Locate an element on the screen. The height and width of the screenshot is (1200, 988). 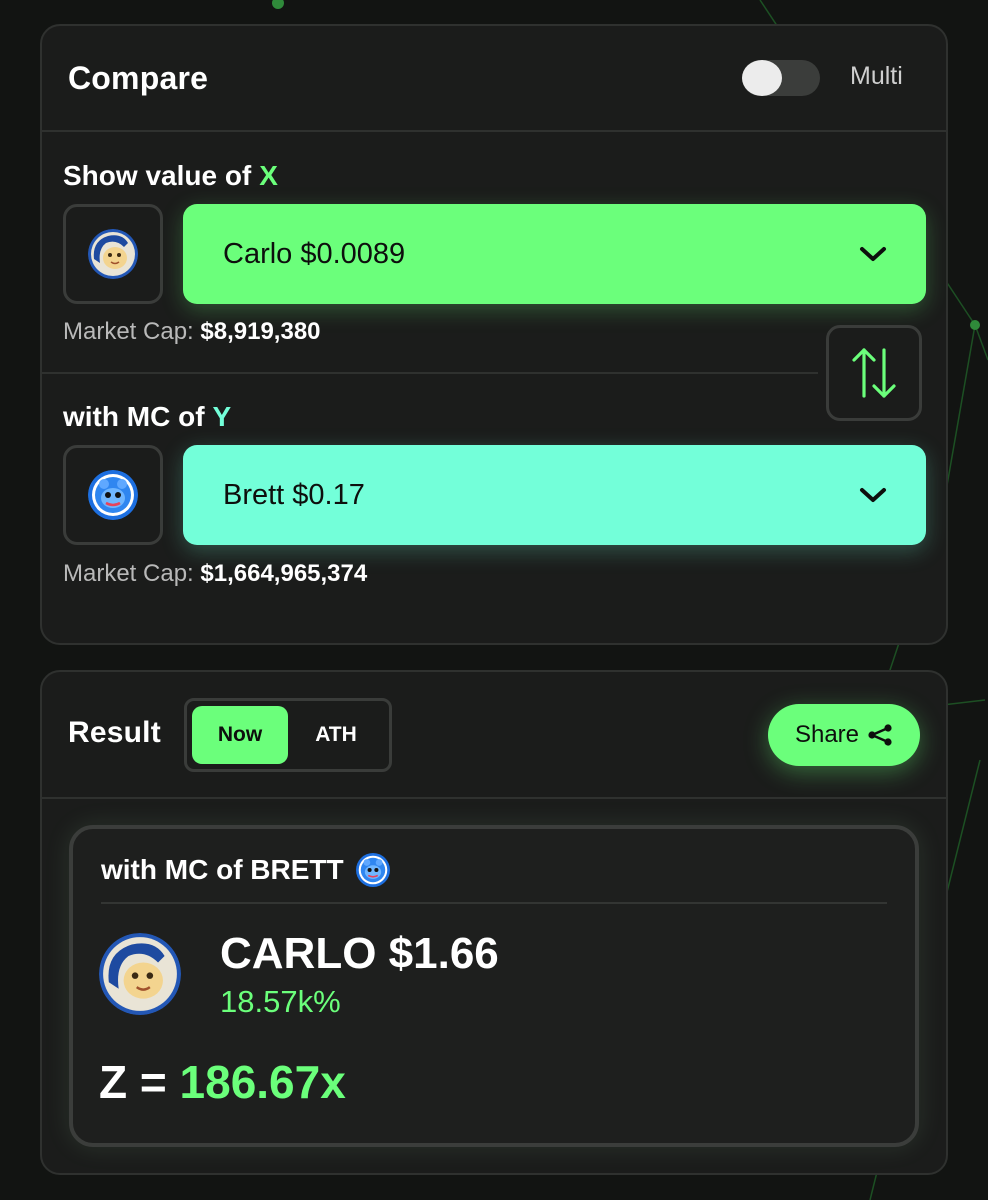
x-section-label: Show value of X is located at coordinates (170, 176).